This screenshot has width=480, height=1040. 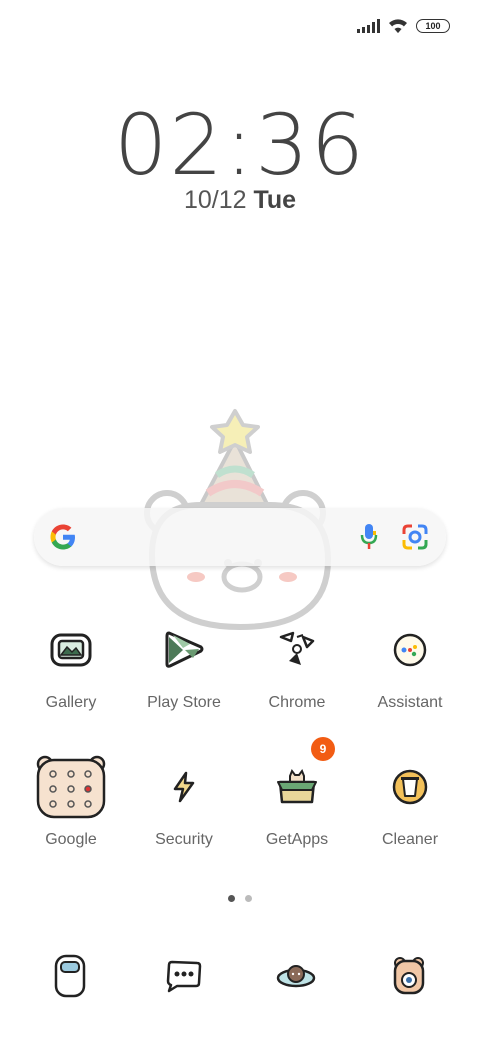 What do you see at coordinates (240, 145) in the screenshot?
I see `clock-time: 02:36` at bounding box center [240, 145].